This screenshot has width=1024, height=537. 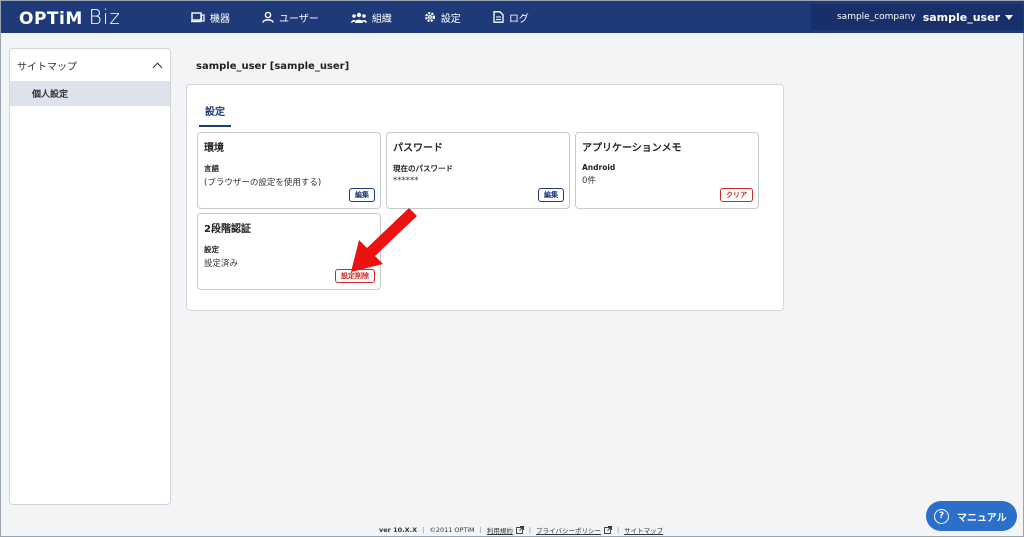 I want to click on privacy-link: プライバシーポリシー, so click(x=574, y=530).